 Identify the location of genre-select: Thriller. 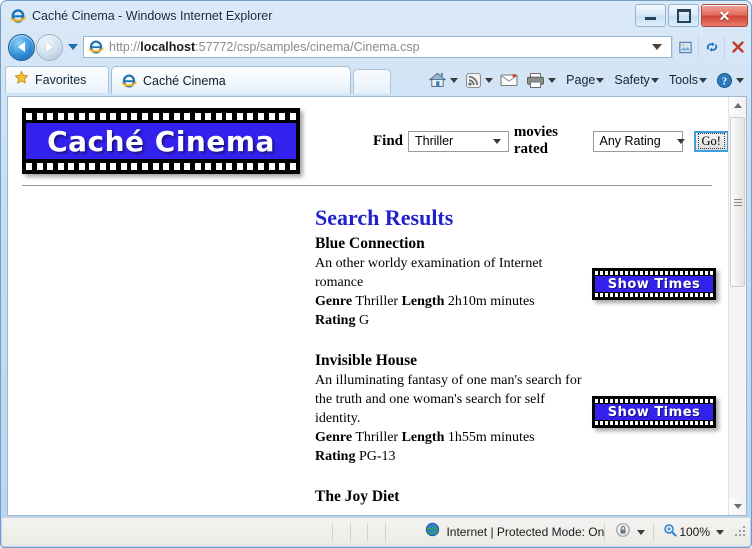
(458, 141).